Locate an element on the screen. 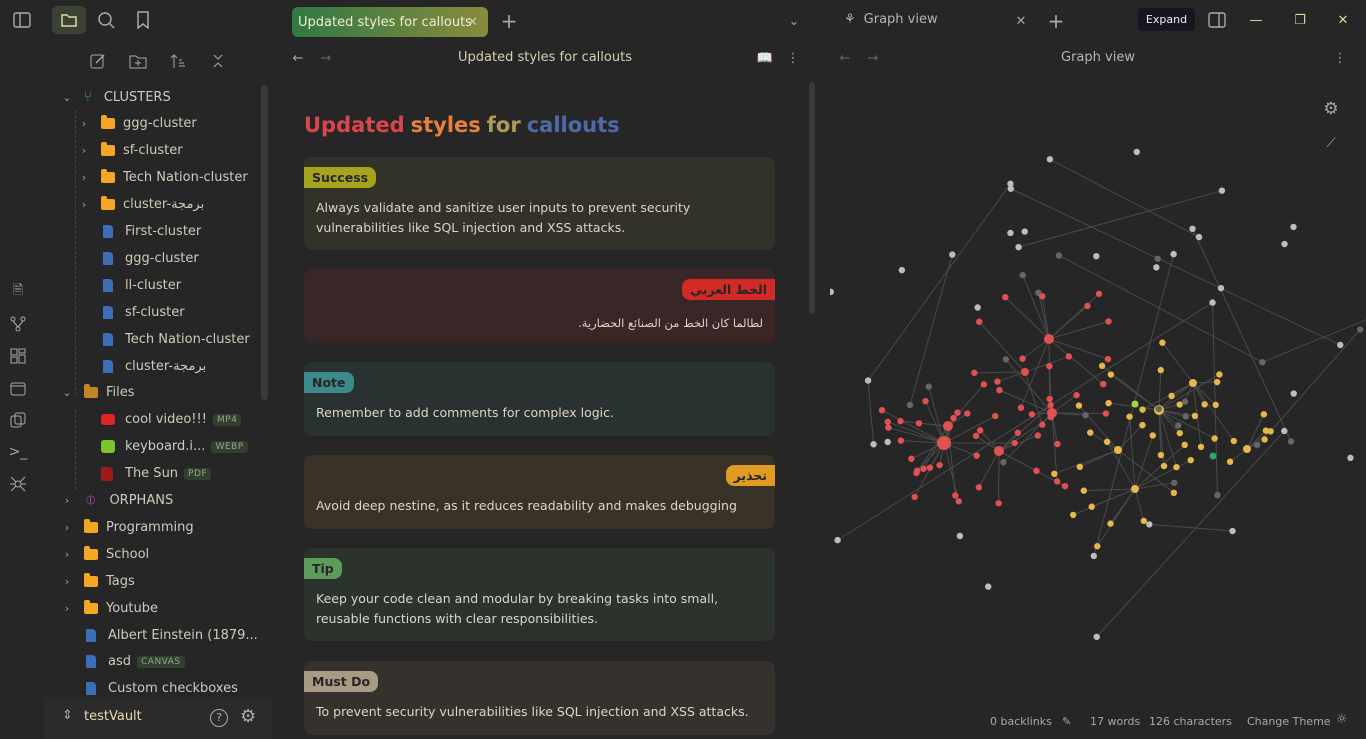  sun-icon: ☼ is located at coordinates (1342, 719).